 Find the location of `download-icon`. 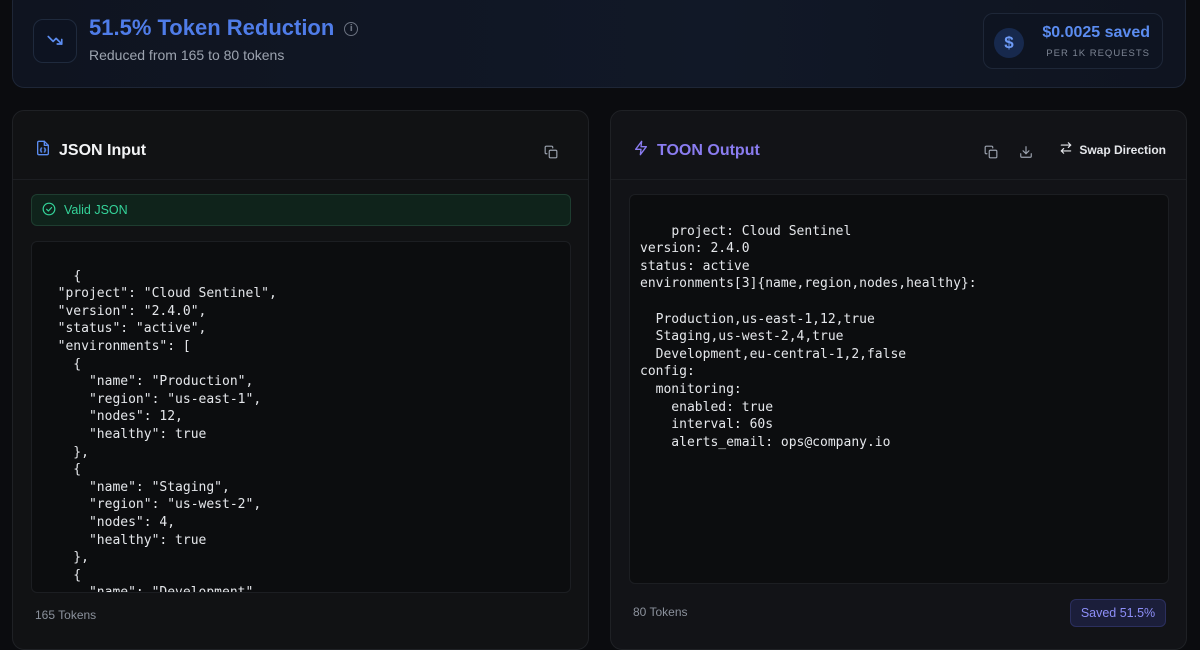

download-icon is located at coordinates (1026, 152).